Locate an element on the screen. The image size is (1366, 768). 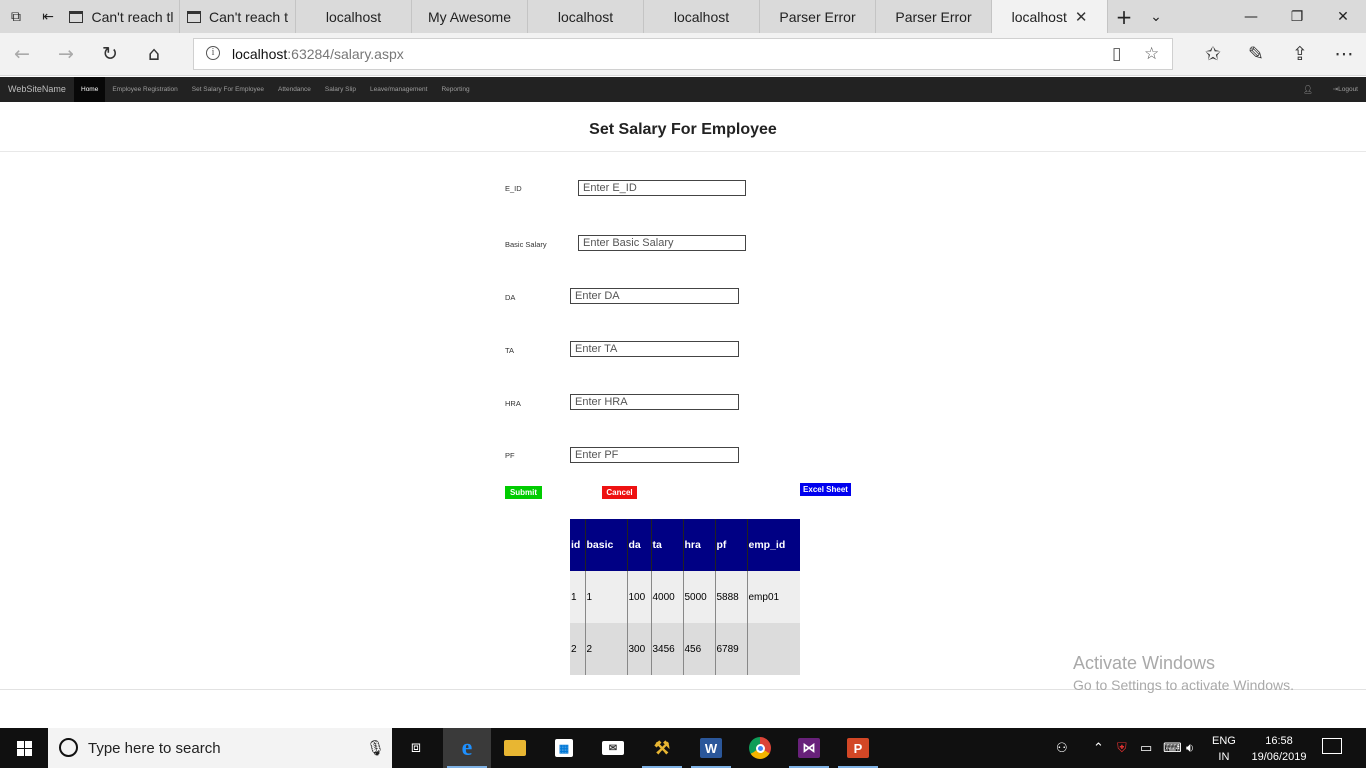
people-icon: ⚇ is located at coordinates (1062, 748).